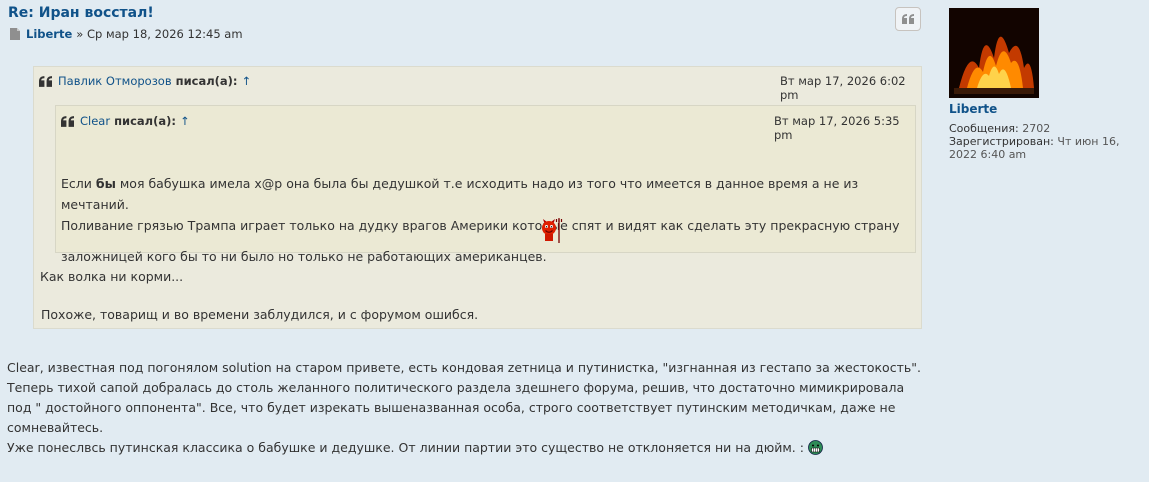 Image resolution: width=1149 pixels, height=482 pixels. What do you see at coordinates (1088, 141) in the screenshot?
I see `registered-date: Чт июн 16,` at bounding box center [1088, 141].